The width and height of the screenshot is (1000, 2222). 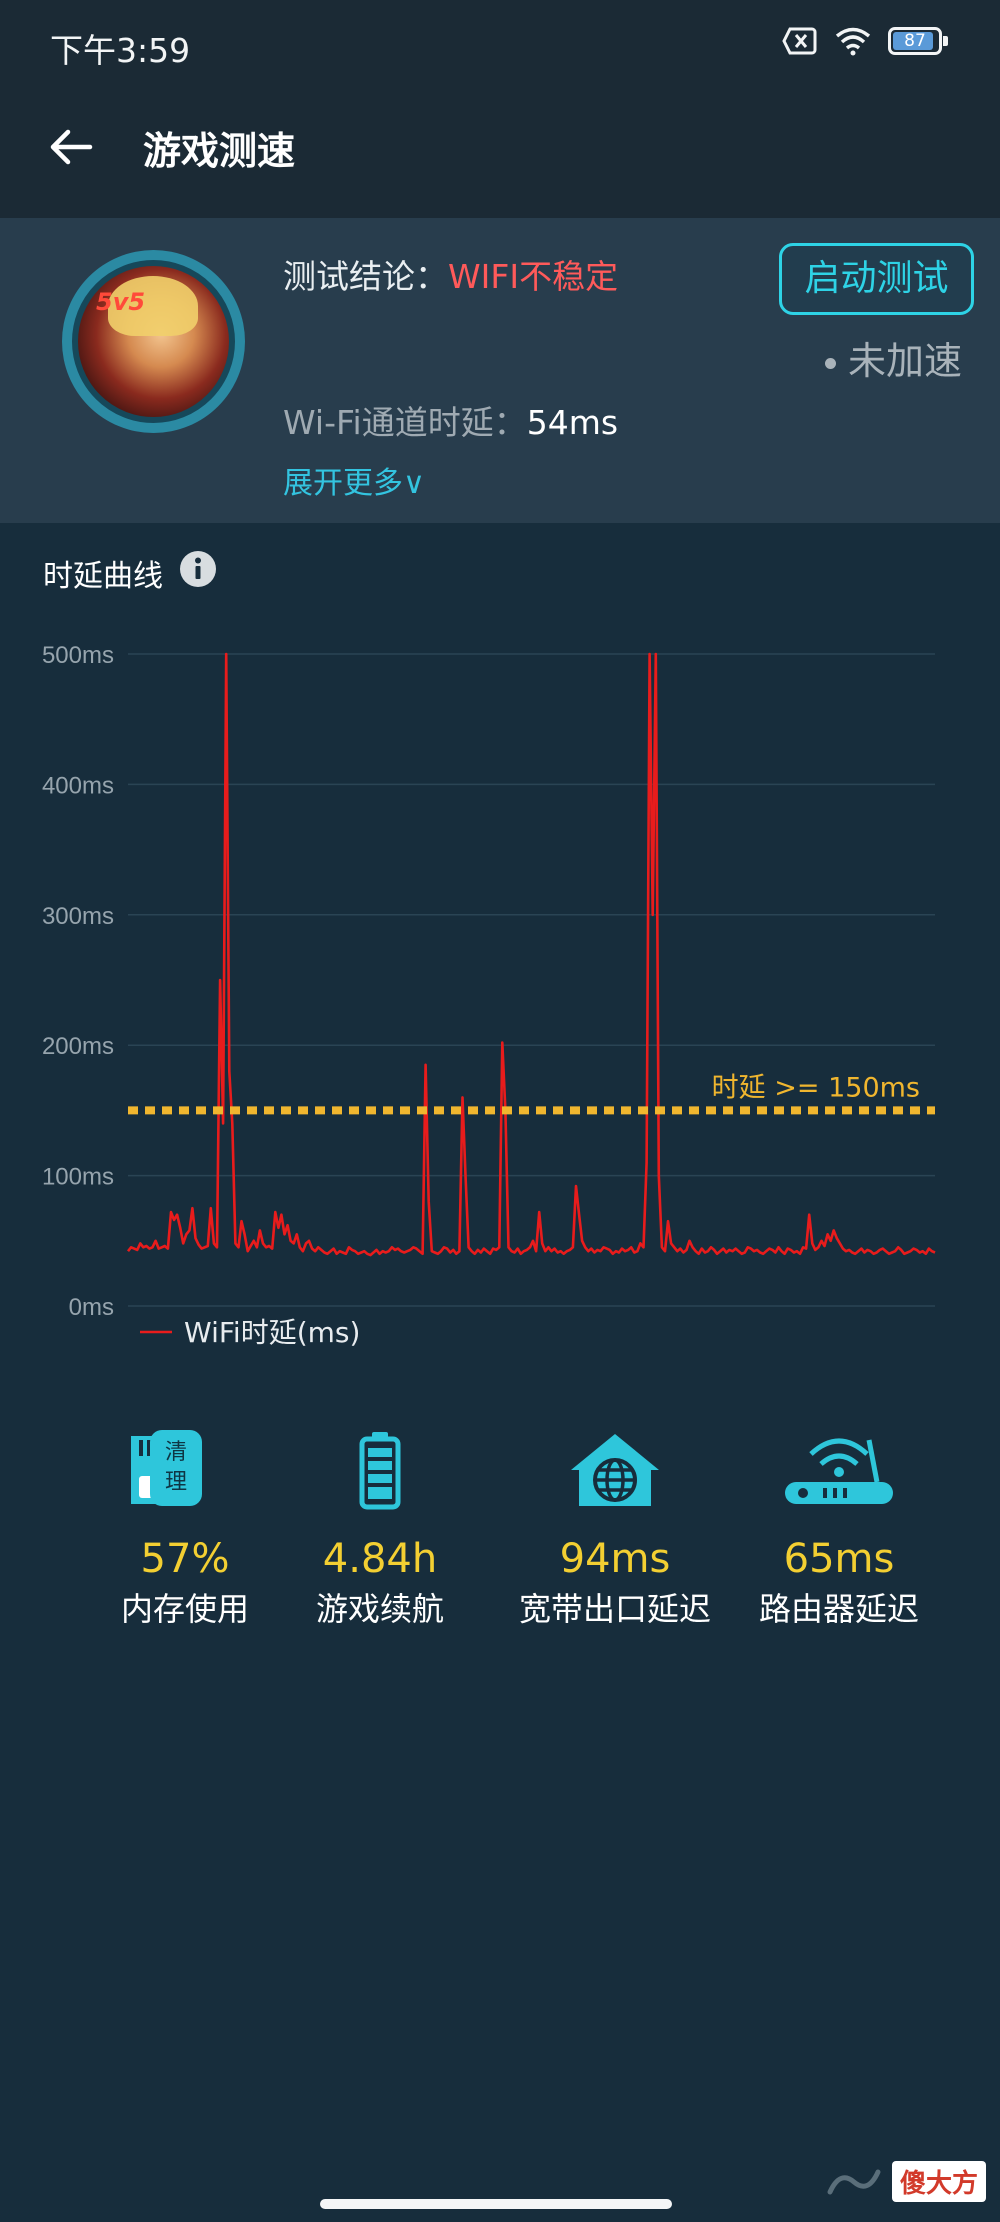 I want to click on wifi-channel-latency: Wi-Fi通道时延：54ms, so click(x=450, y=420).